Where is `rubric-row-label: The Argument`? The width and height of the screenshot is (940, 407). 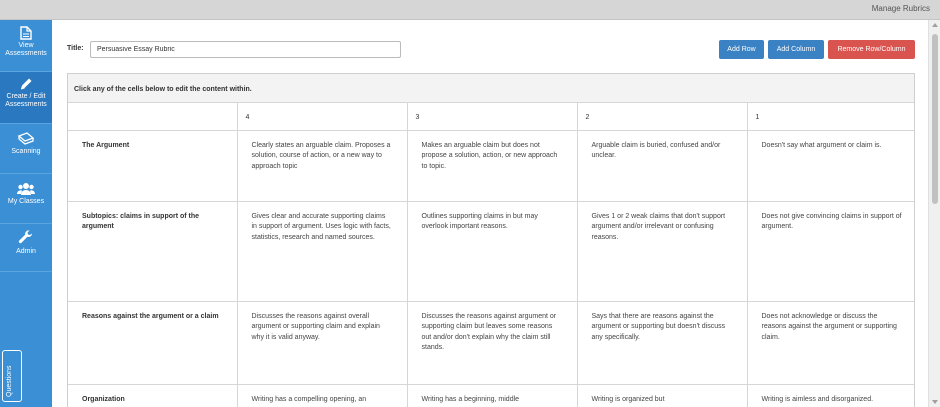
rubric-row-label: The Argument is located at coordinates (153, 166).